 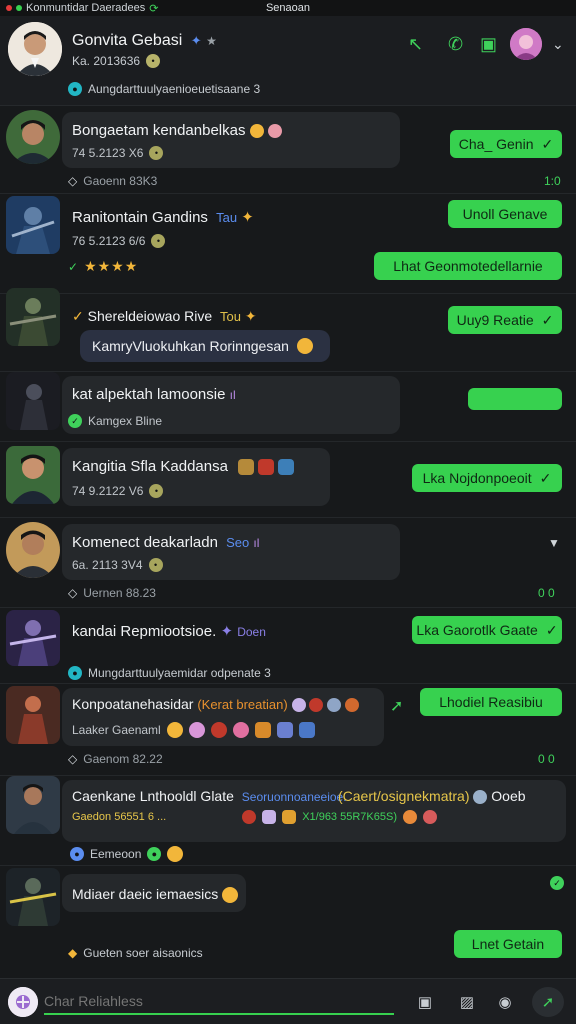 I want to click on message-sender: Konpoatanehasidar (Kerat breatian), so click(x=216, y=704).